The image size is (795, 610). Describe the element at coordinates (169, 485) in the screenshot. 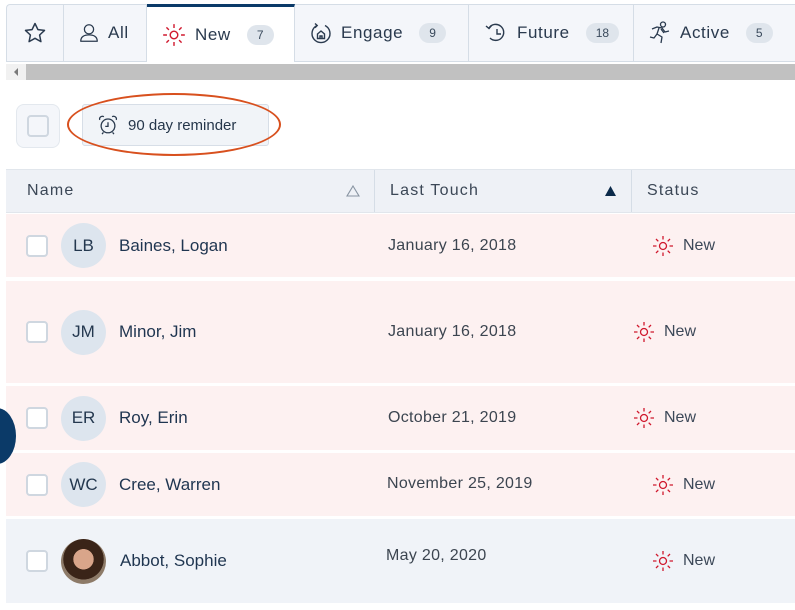

I see `contact-name: Cree, Warren` at that location.